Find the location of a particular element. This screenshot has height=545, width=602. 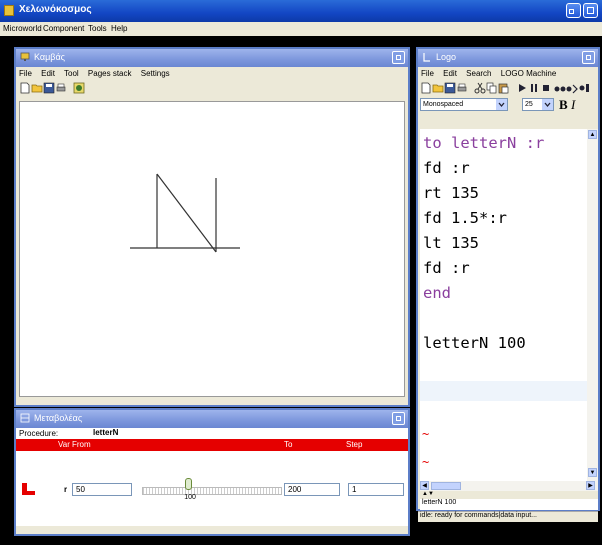

slider-window-titlebar: Μεταβολέας is located at coordinates (212, 419).